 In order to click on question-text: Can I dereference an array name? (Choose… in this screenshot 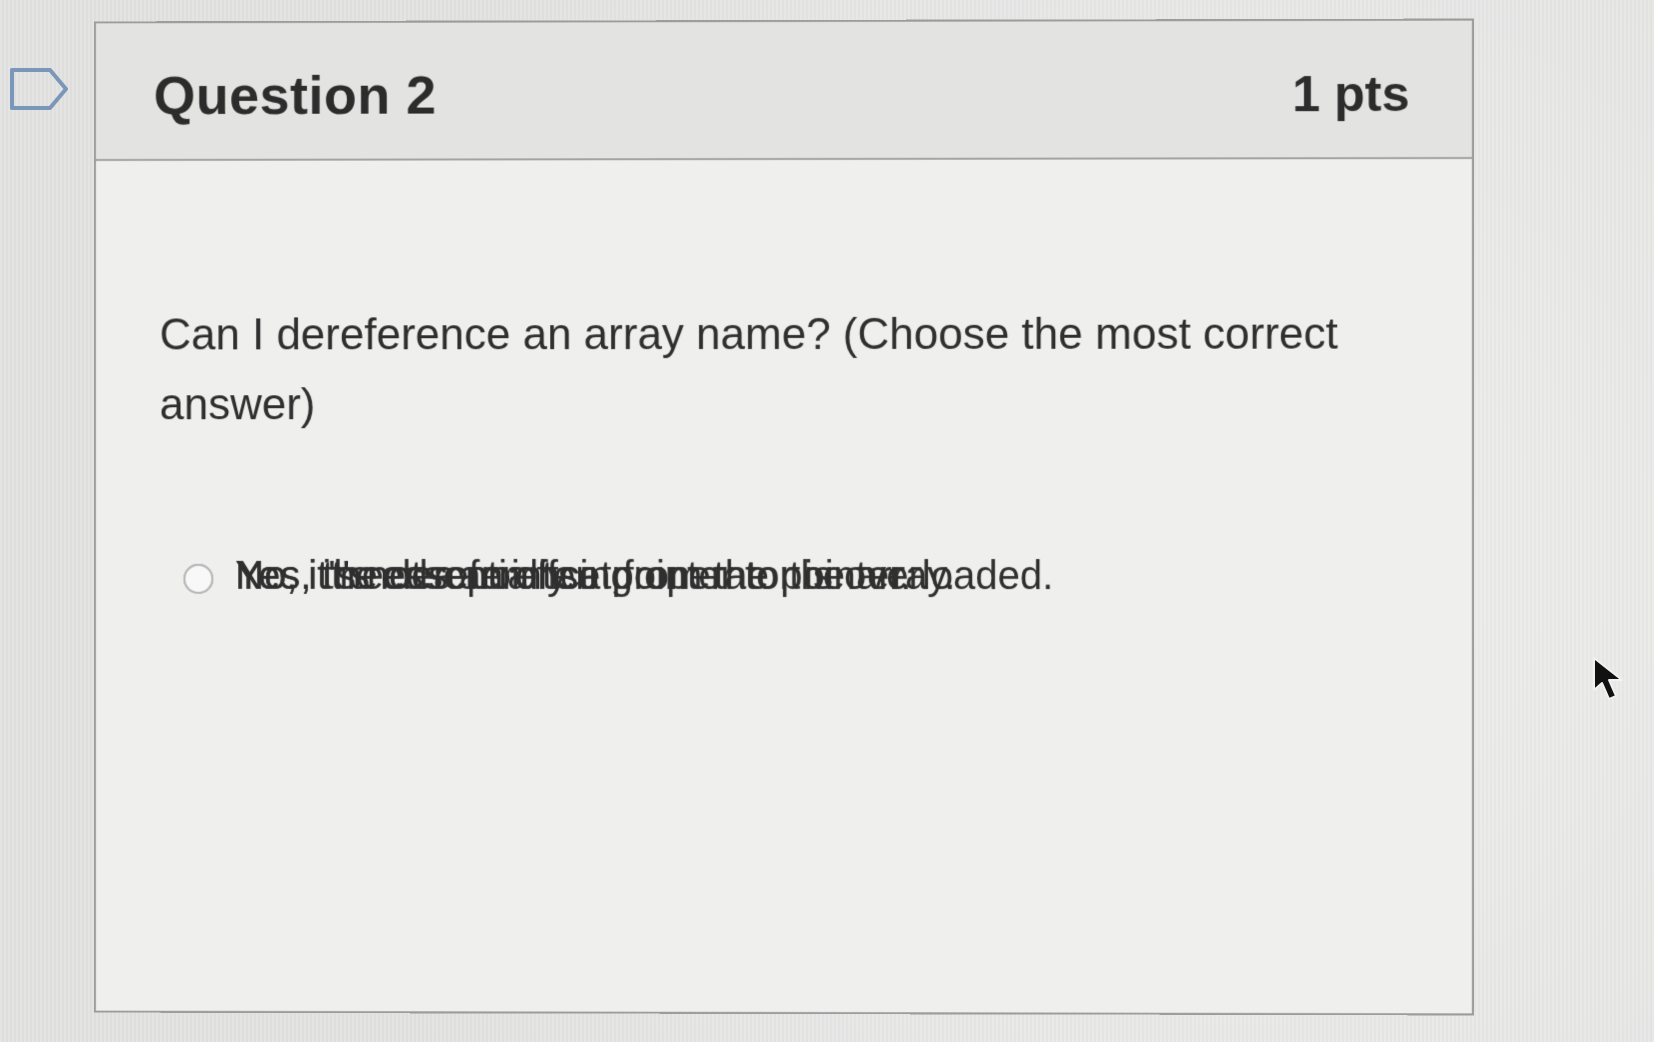, I will do `click(749, 369)`.